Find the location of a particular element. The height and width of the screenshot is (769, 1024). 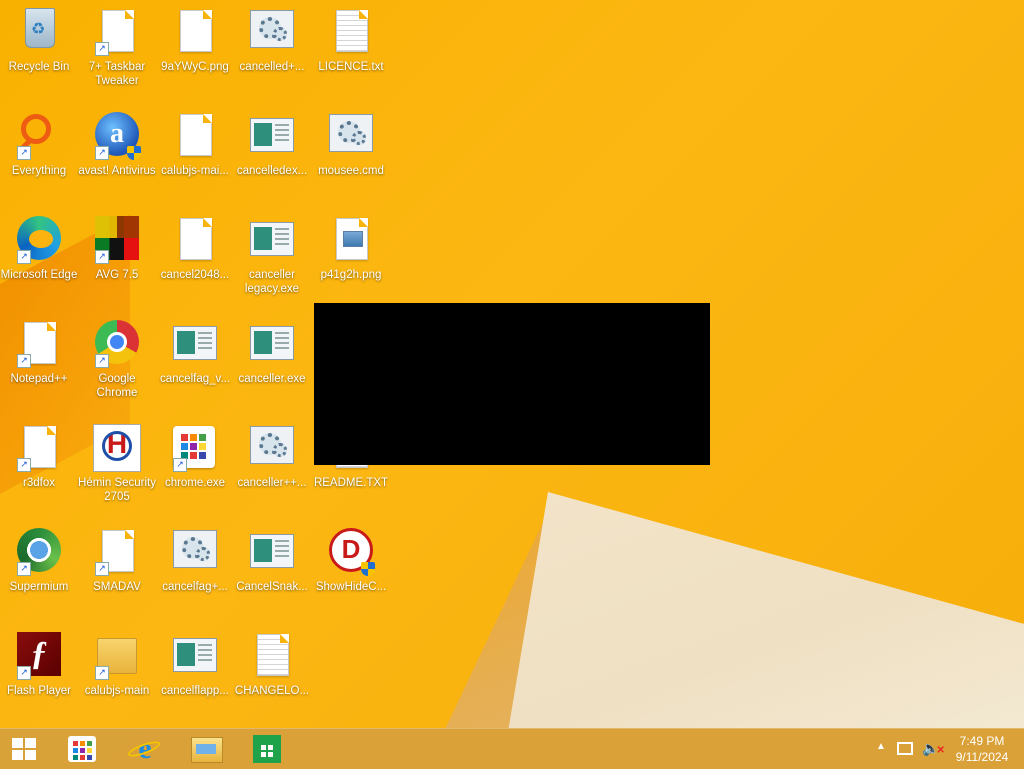

start-button is located at coordinates (24, 749).